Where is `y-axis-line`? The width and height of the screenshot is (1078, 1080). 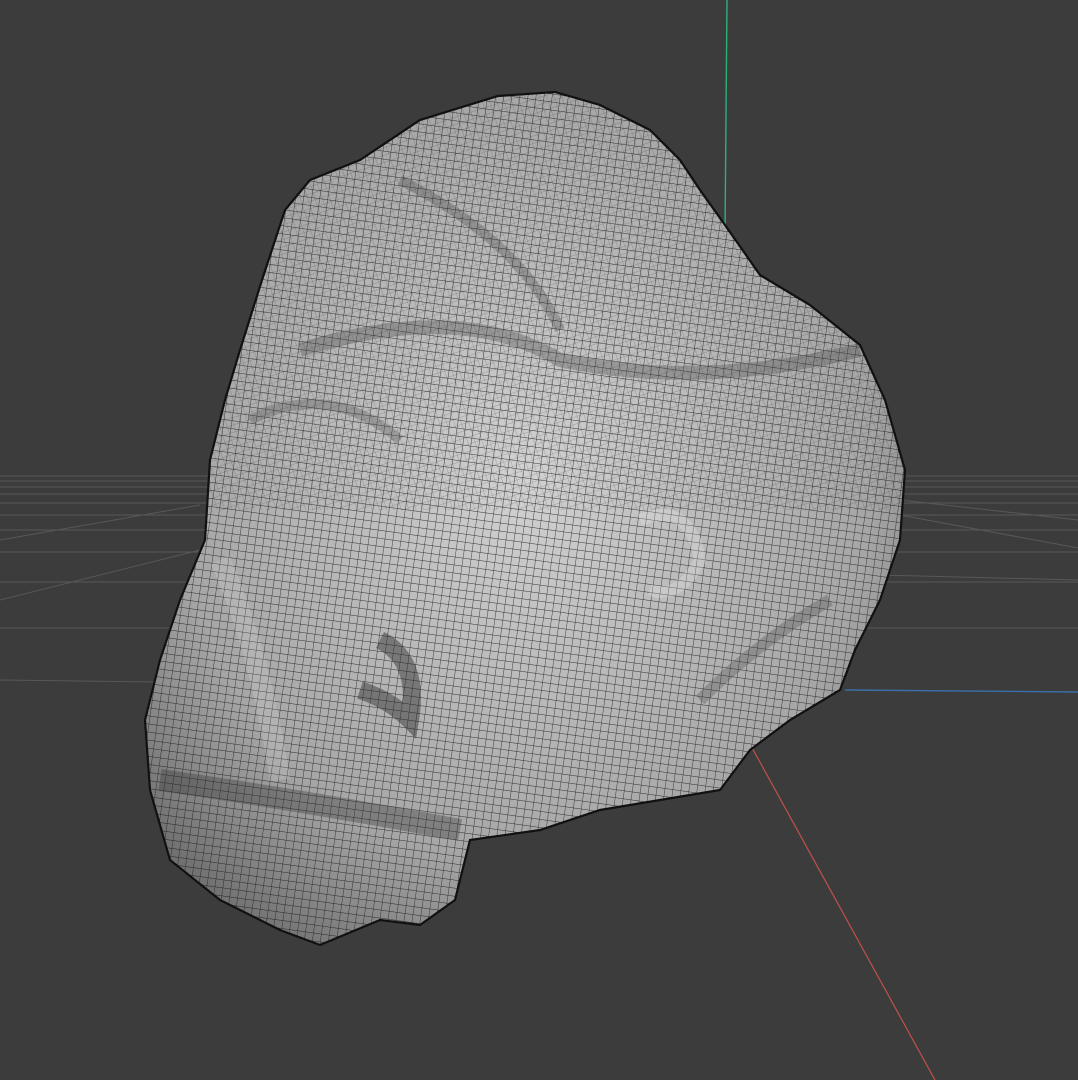 y-axis-line is located at coordinates (726, 118).